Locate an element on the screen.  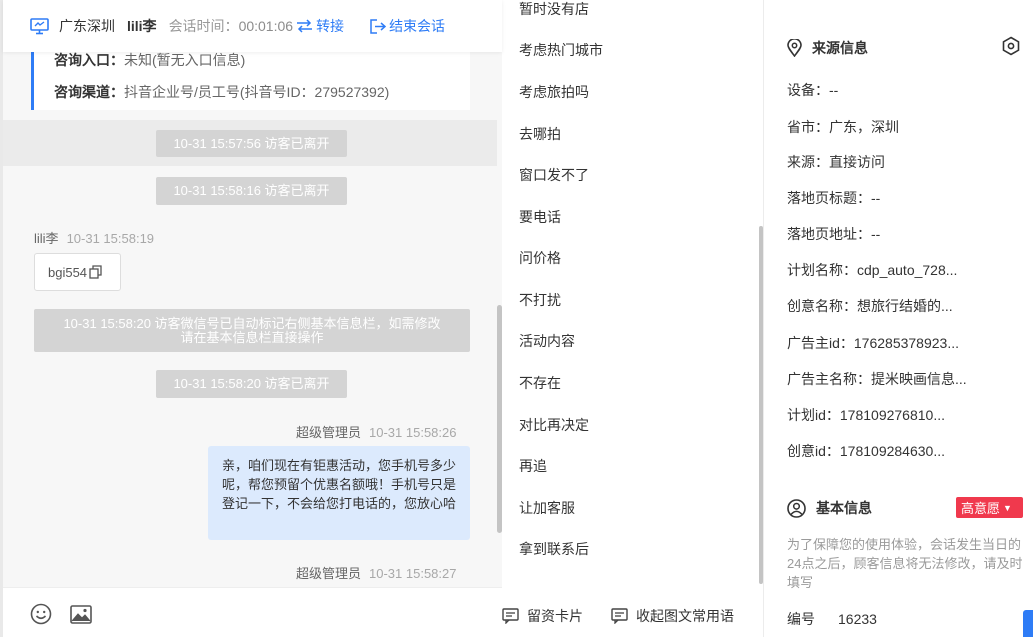
phrase-scrollbar is located at coordinates (761, 405).